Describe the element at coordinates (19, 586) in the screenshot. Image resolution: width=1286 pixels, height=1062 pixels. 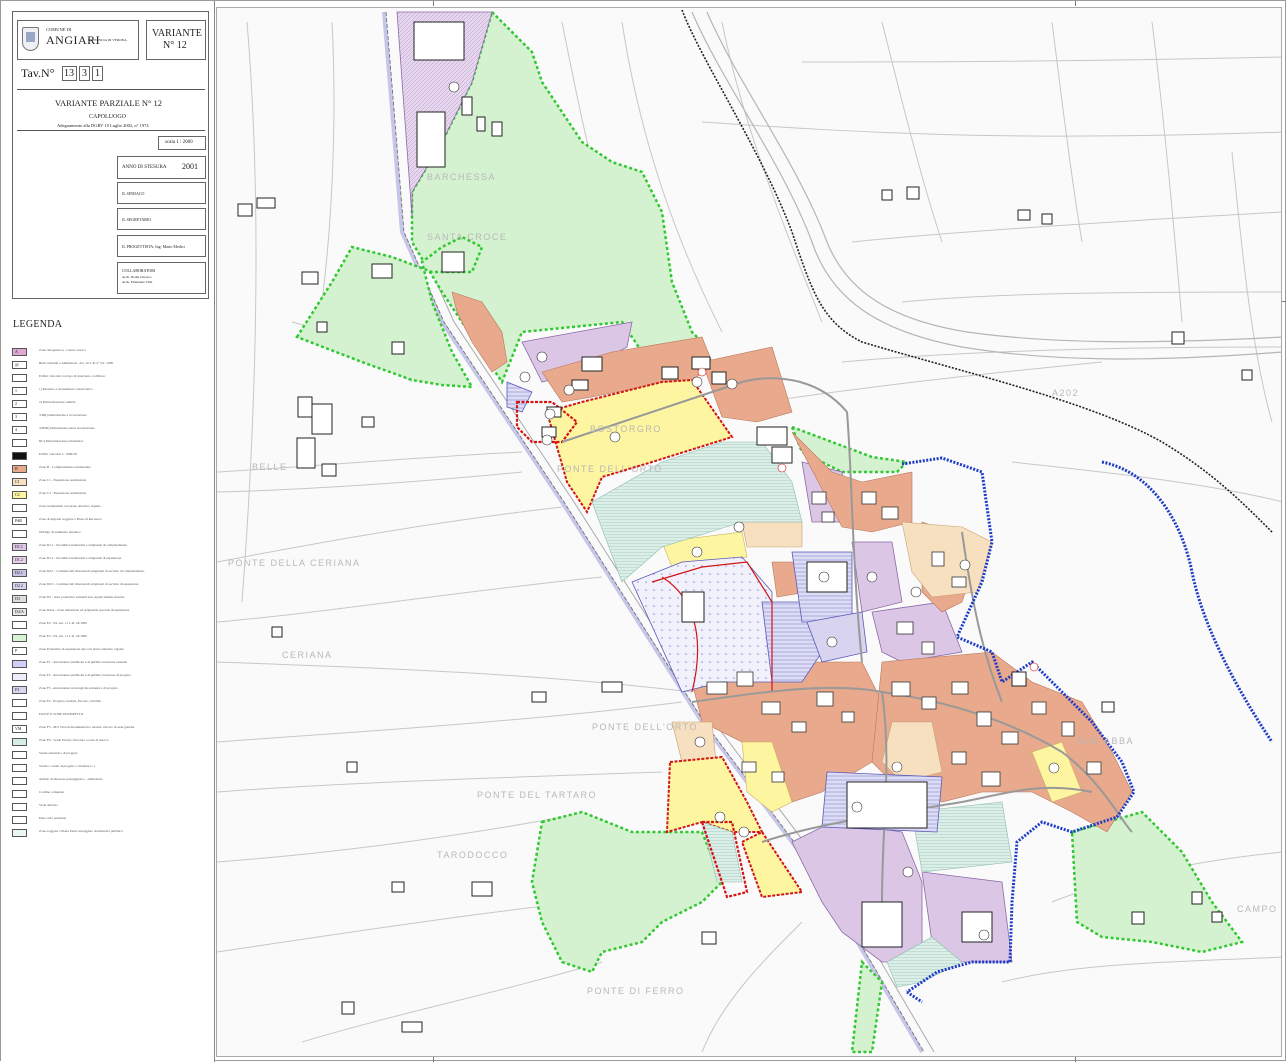
I see `legend-swatch: D2.2` at that location.